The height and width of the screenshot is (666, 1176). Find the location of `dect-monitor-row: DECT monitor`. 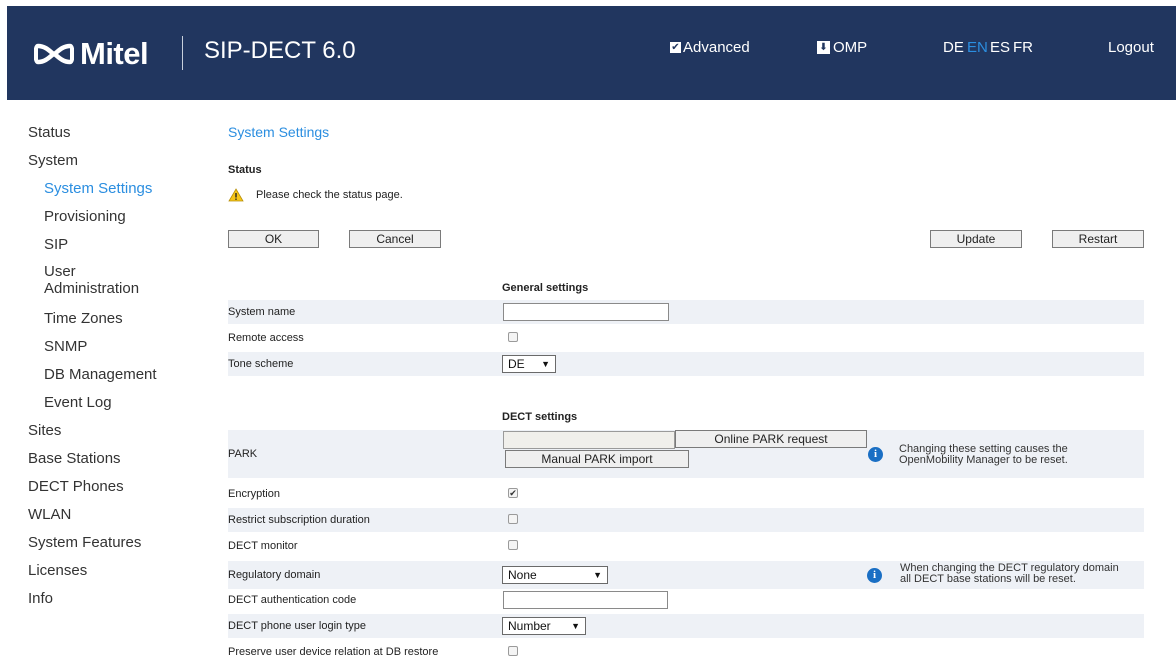

dect-monitor-row: DECT monitor is located at coordinates (686, 546).